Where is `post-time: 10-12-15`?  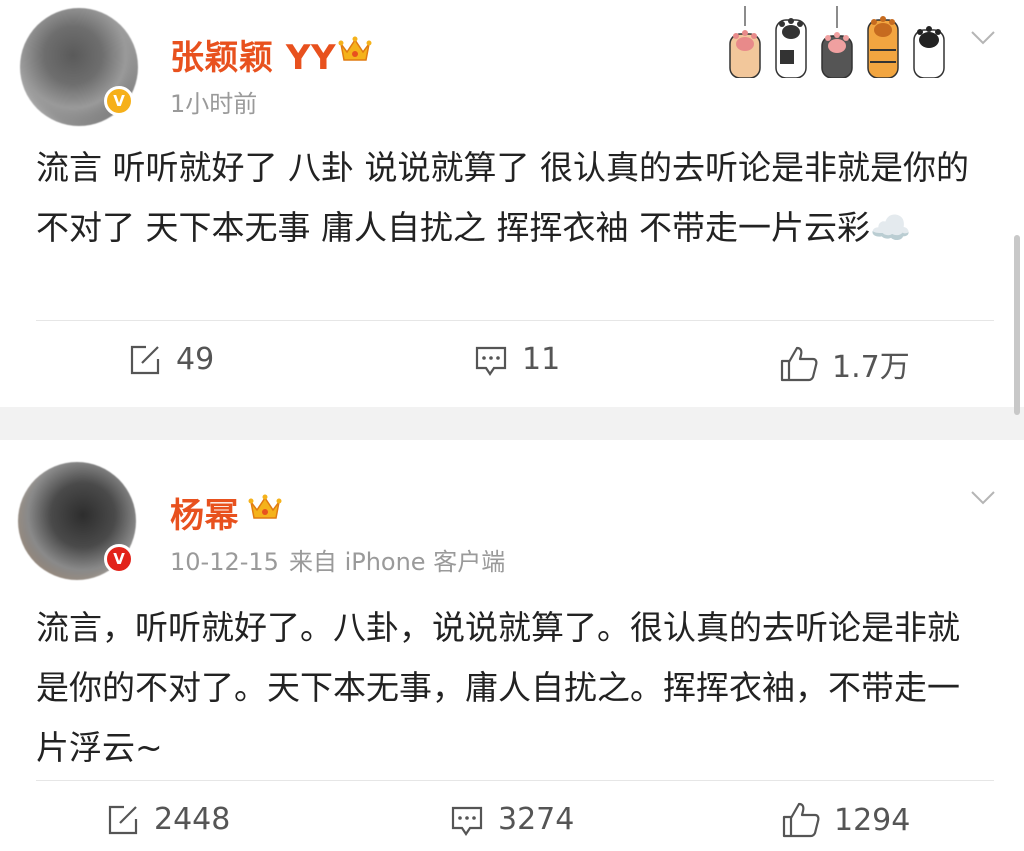
post-time: 10-12-15 is located at coordinates (224, 562).